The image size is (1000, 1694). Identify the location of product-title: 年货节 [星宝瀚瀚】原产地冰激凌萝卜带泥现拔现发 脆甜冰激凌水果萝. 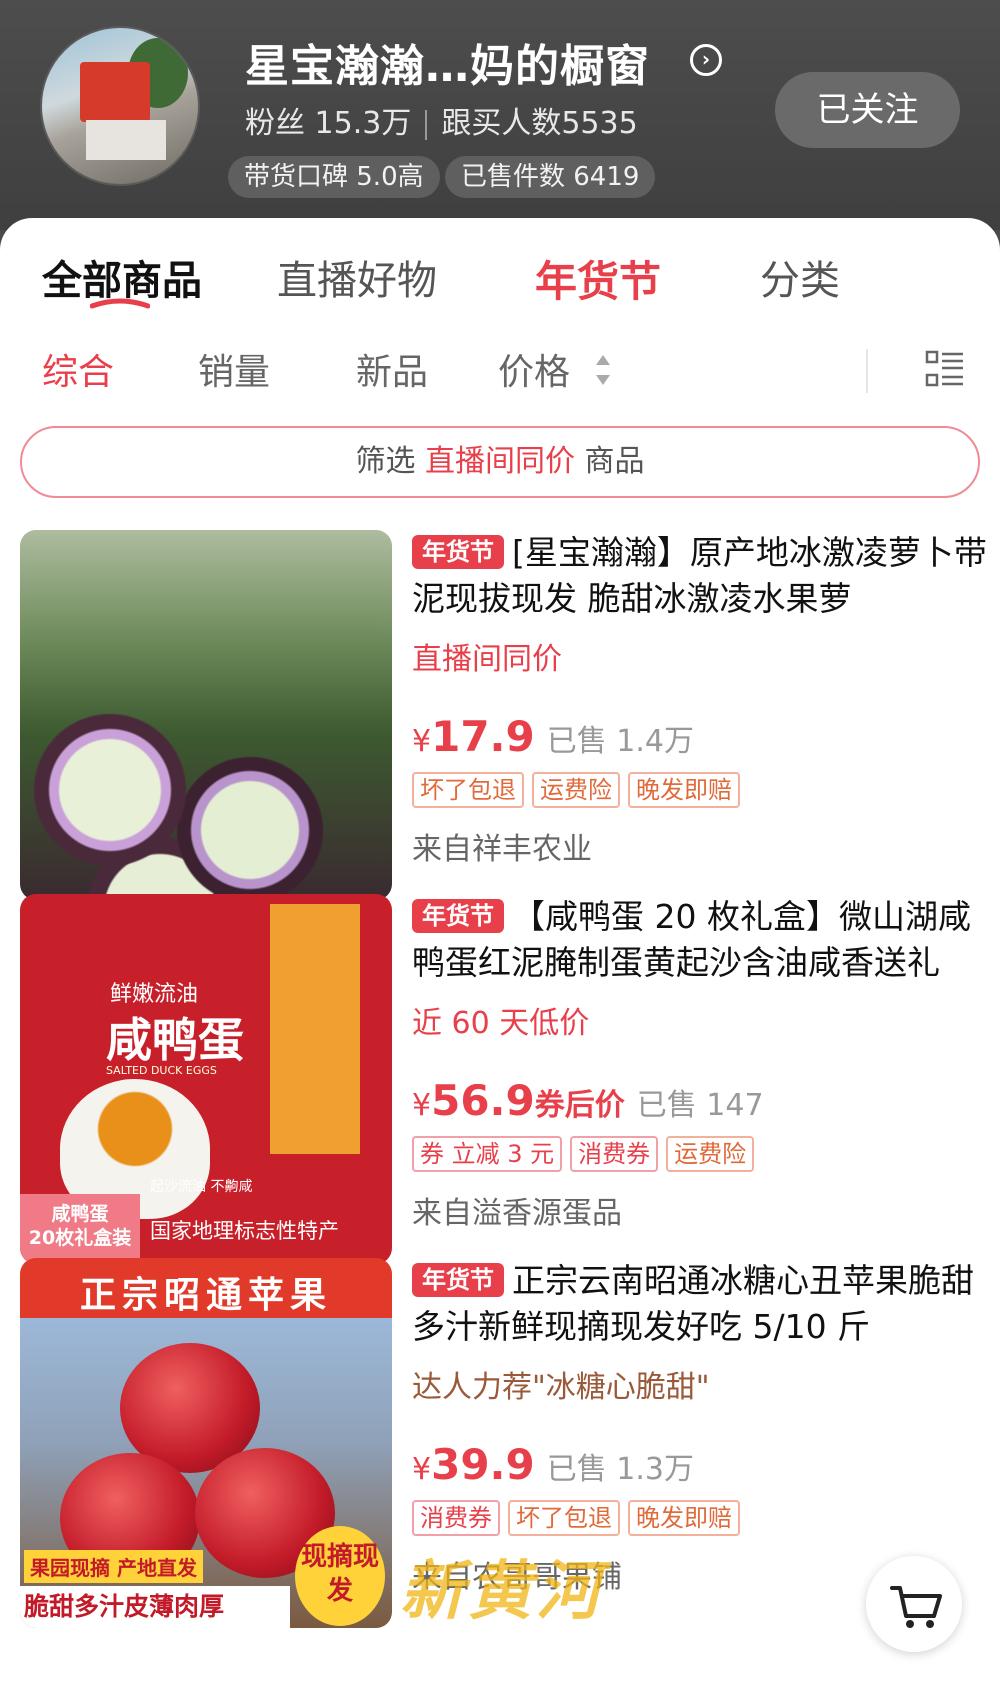
(699, 576).